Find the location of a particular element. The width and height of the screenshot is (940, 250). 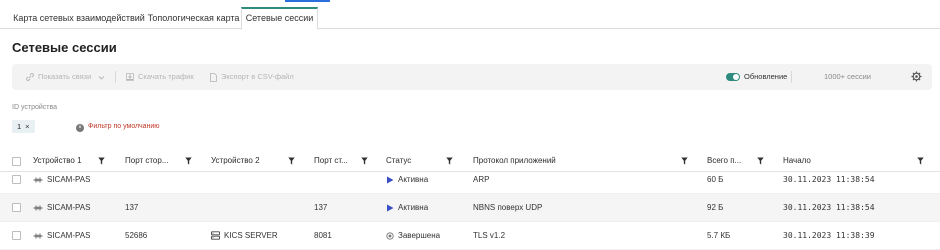

default-filter-label: Фильтр по умолчанию is located at coordinates (124, 126).